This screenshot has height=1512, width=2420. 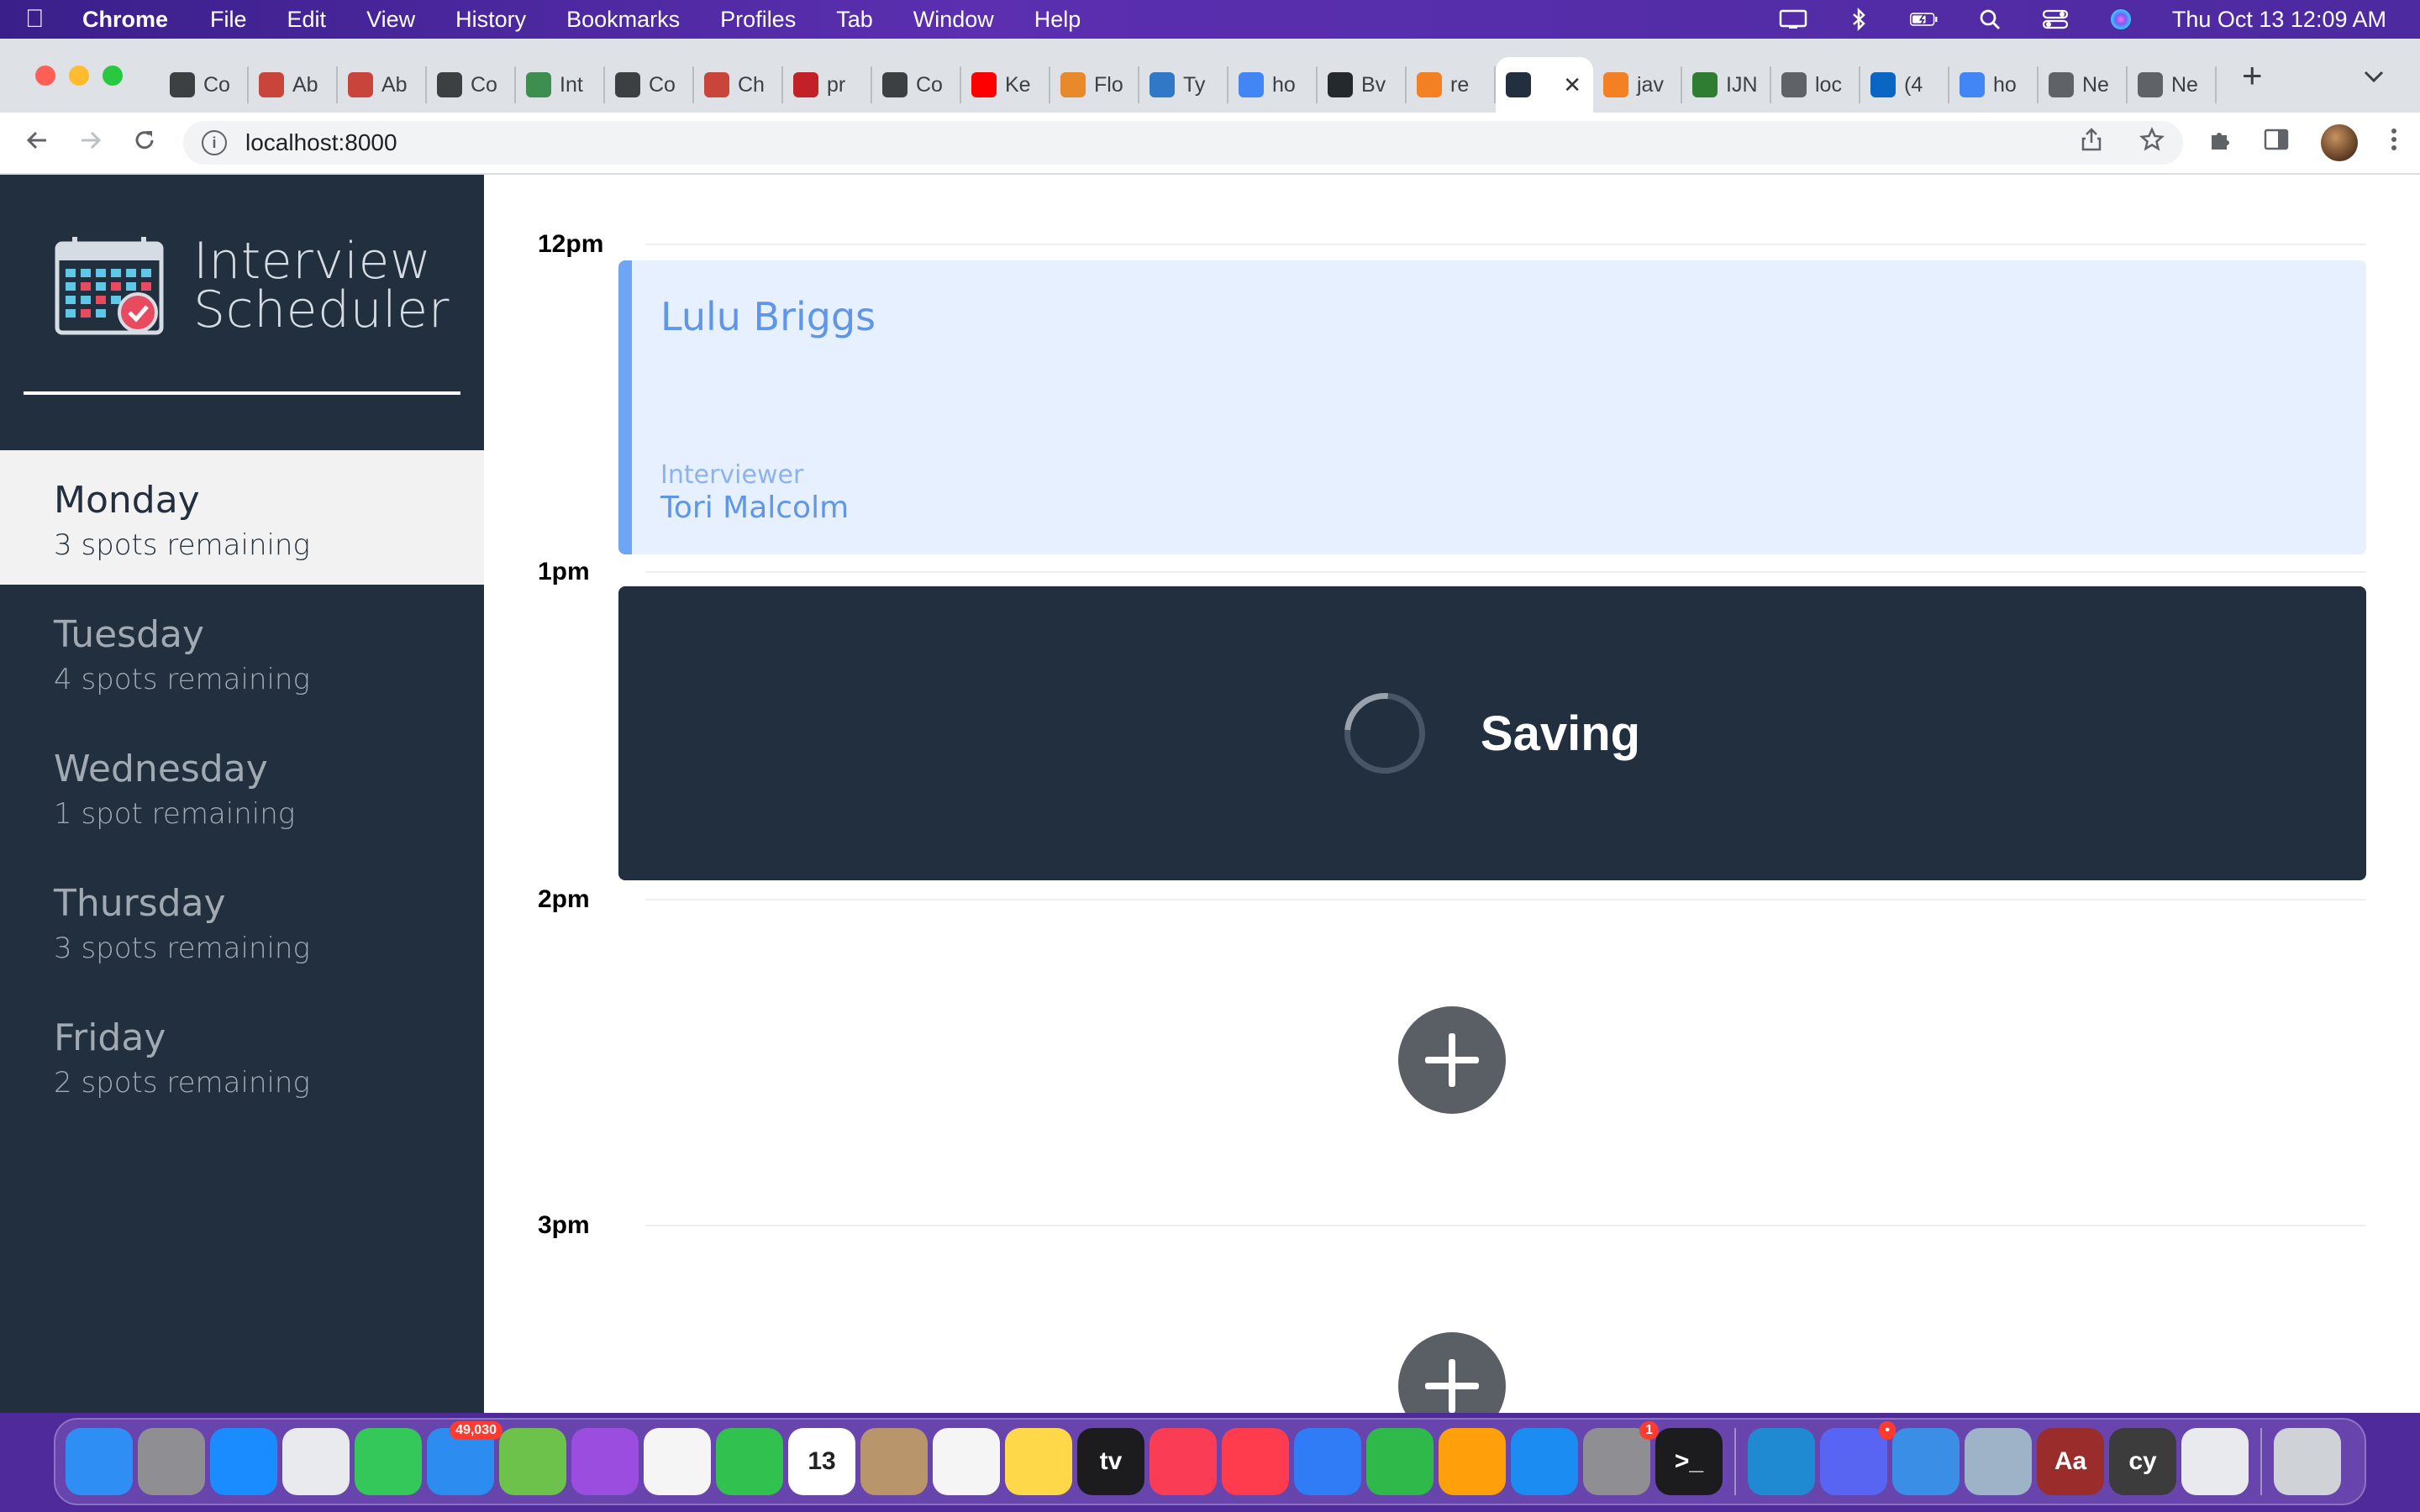 I want to click on extensions-puzzle-icon, so click(x=2219, y=143).